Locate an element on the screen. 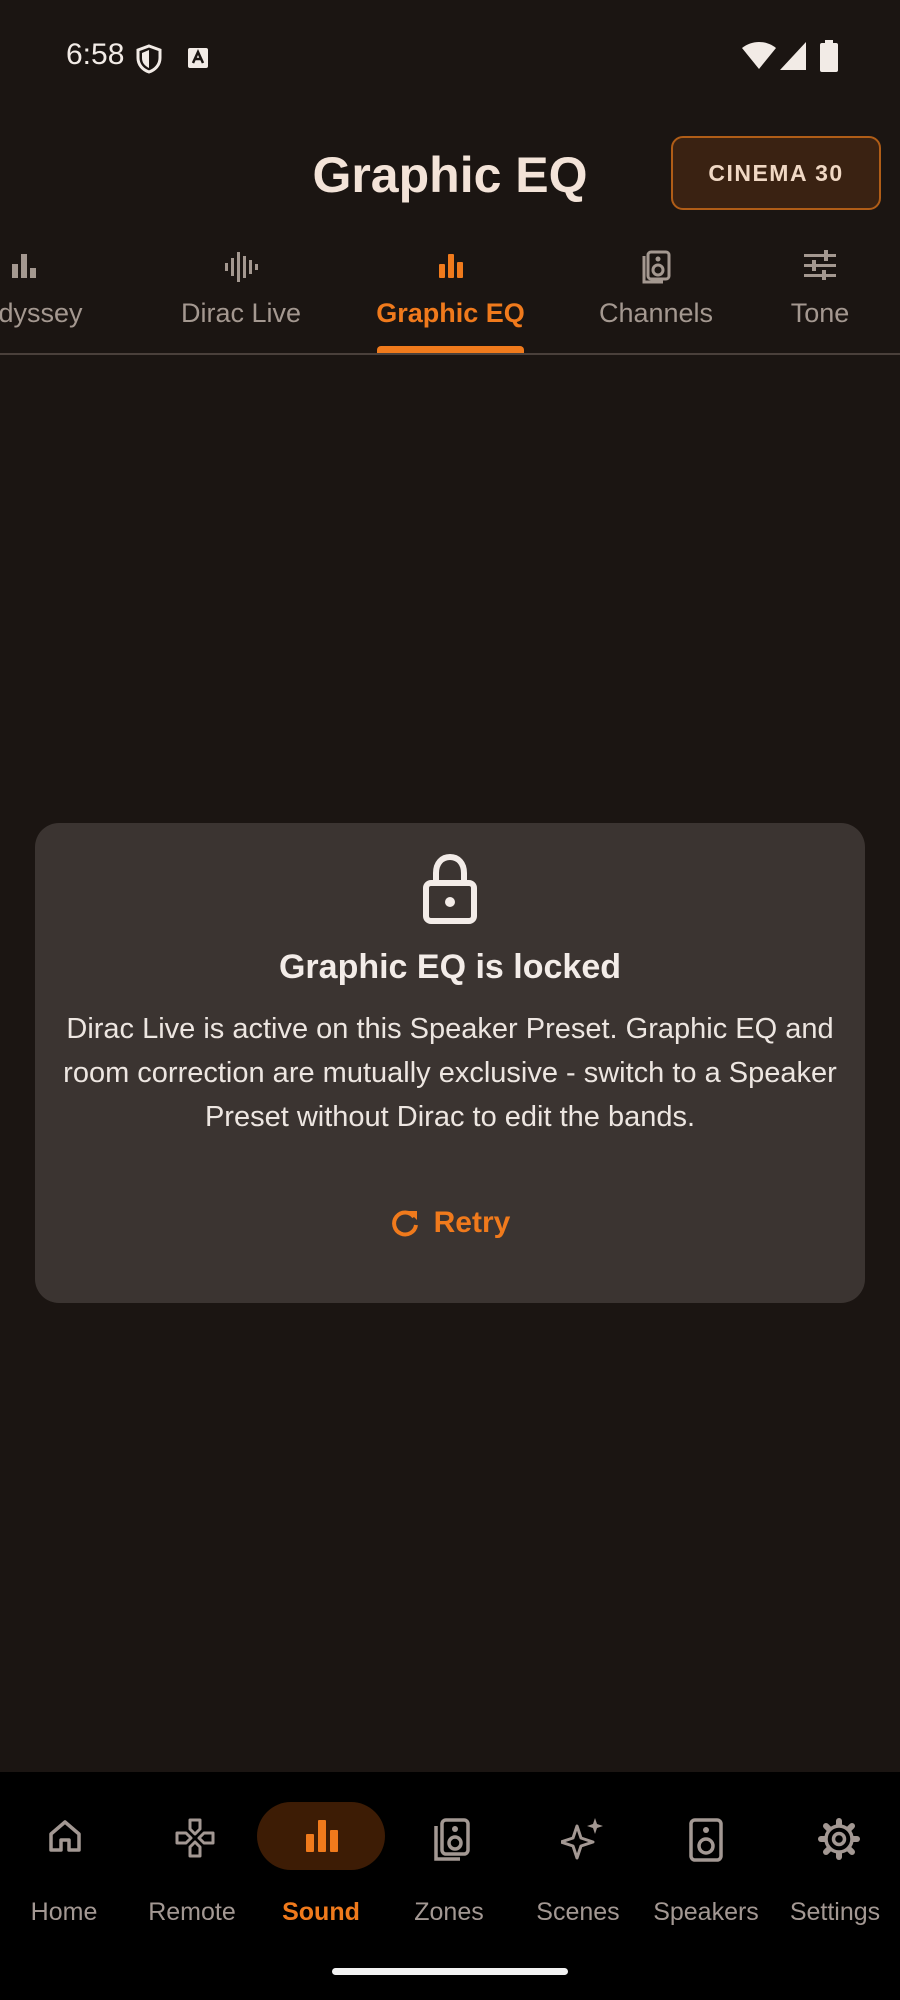  battery-icon is located at coordinates (829, 56).